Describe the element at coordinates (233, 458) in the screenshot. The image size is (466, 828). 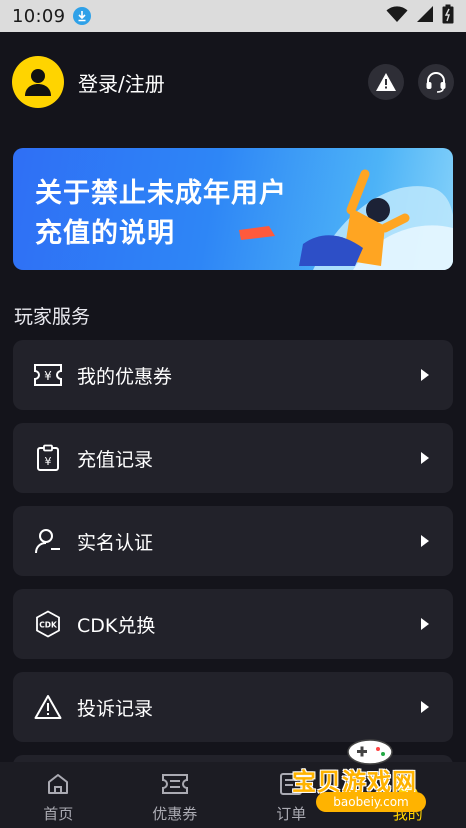
I see `menu-item-recharge-record: ¥ 充值记录` at that location.